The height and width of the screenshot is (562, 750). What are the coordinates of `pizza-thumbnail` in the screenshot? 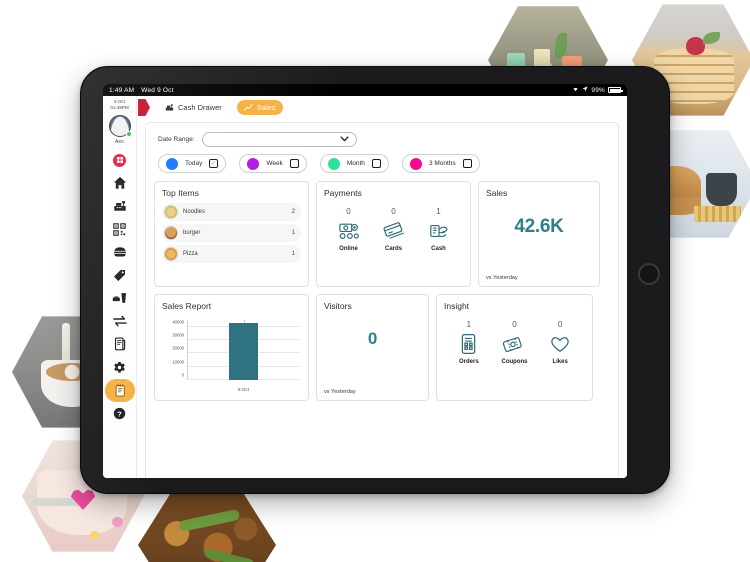 It's located at (171, 254).